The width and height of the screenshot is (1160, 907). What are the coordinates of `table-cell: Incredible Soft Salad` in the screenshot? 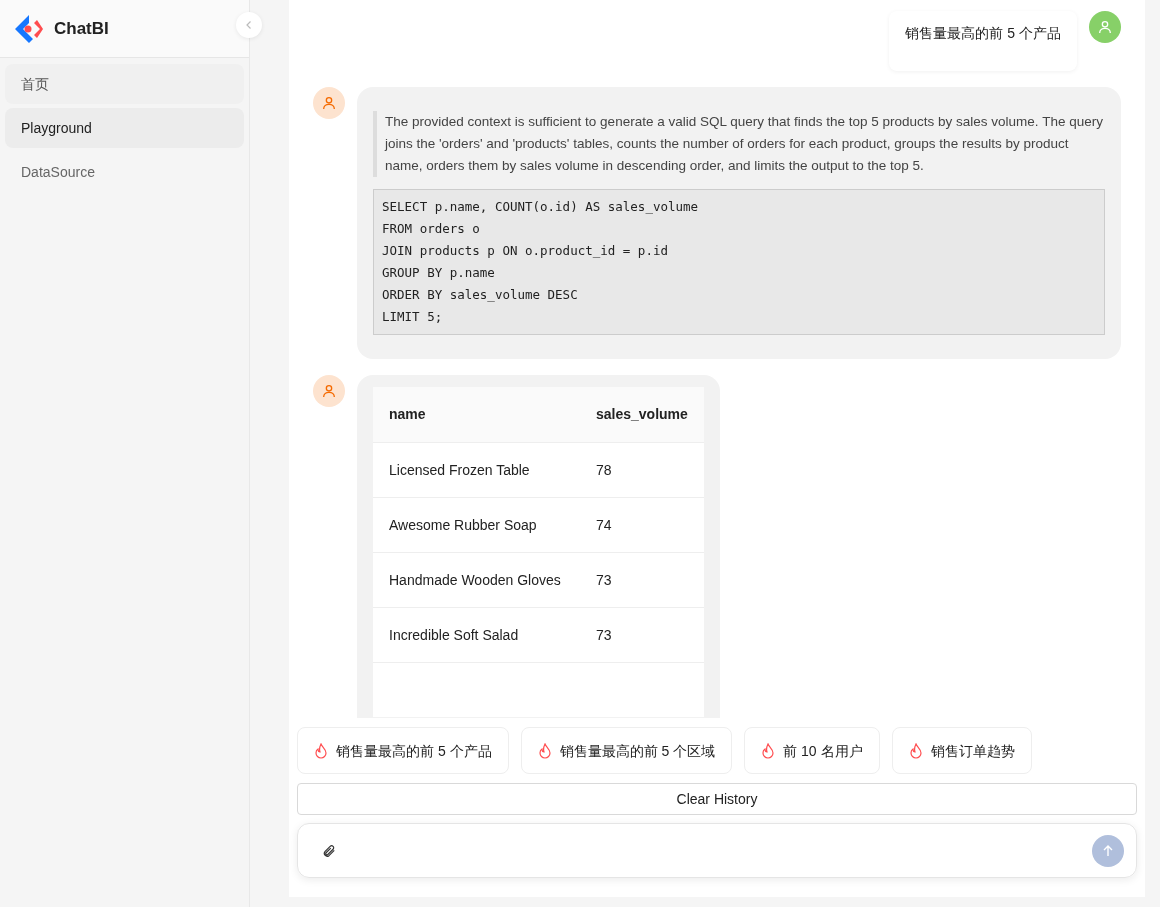 It's located at (476, 634).